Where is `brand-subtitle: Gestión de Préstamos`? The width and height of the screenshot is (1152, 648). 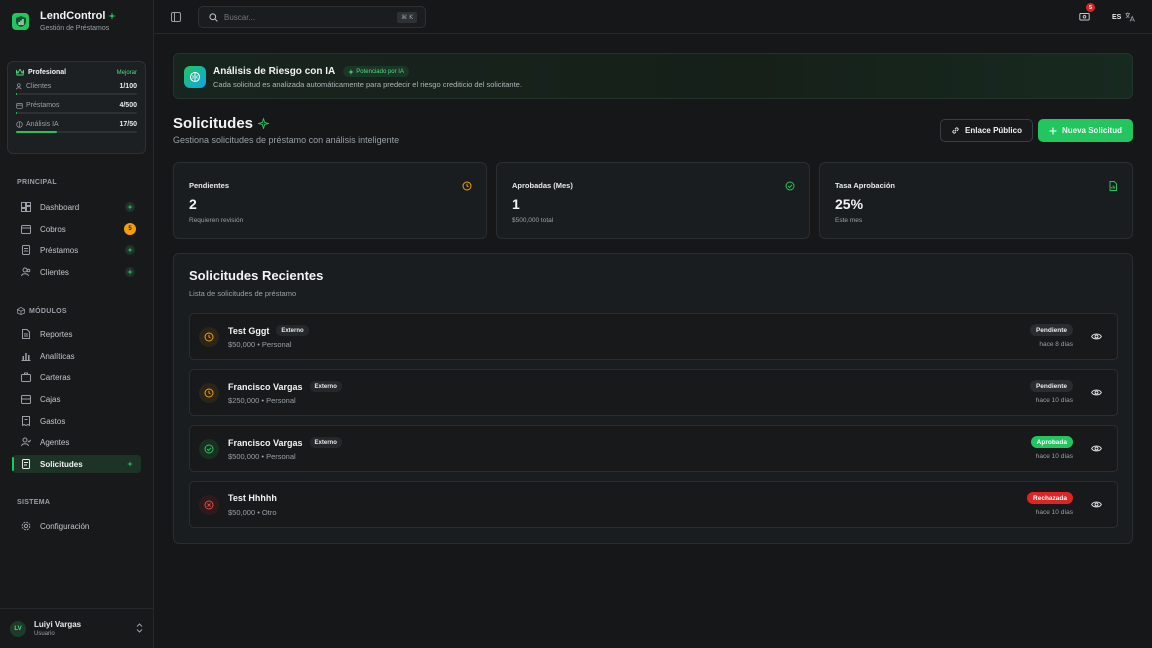
brand-subtitle: Gestión de Préstamos is located at coordinates (75, 28).